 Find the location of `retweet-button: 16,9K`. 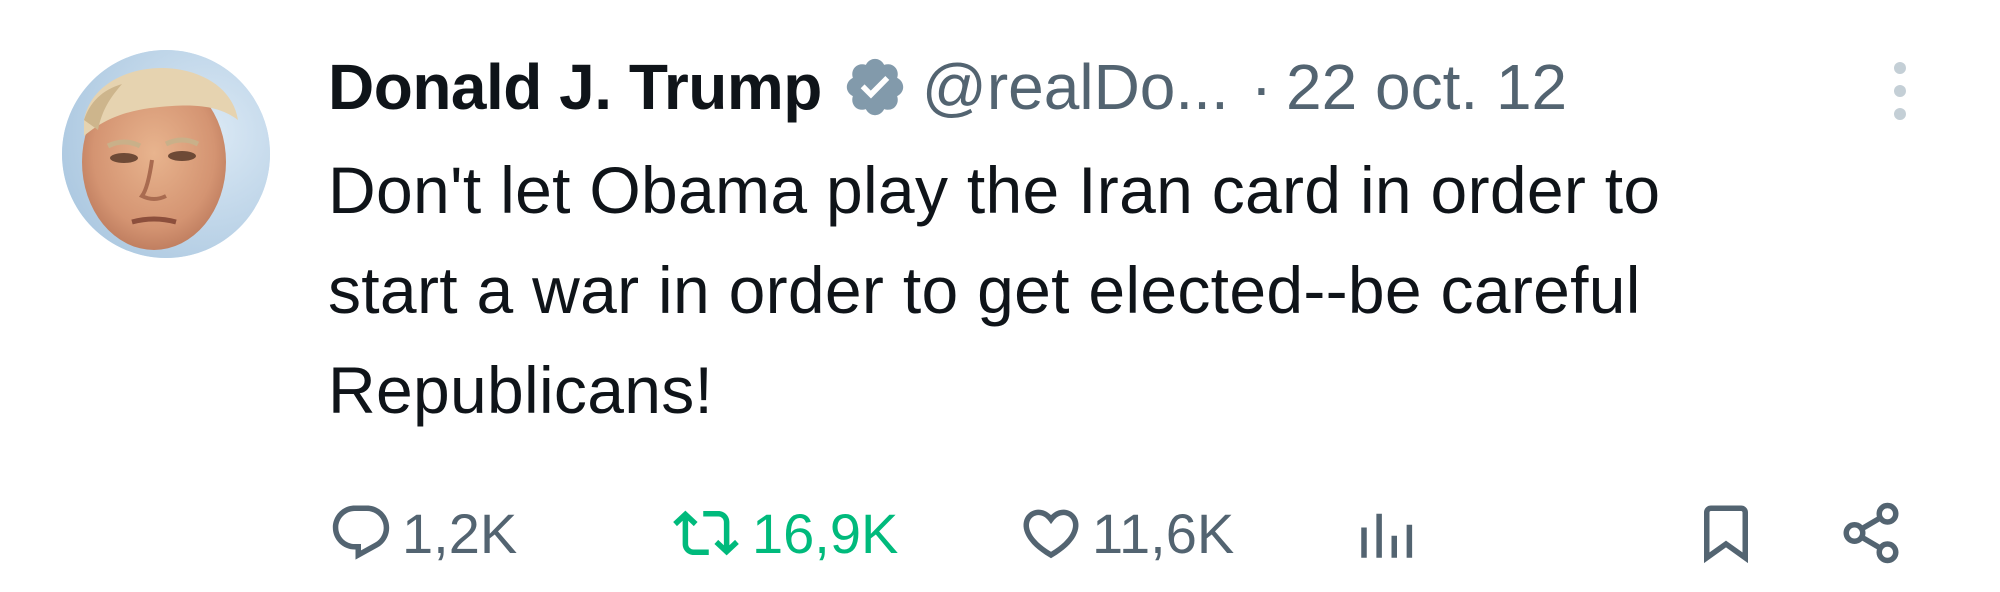

retweet-button: 16,9K is located at coordinates (783, 533).